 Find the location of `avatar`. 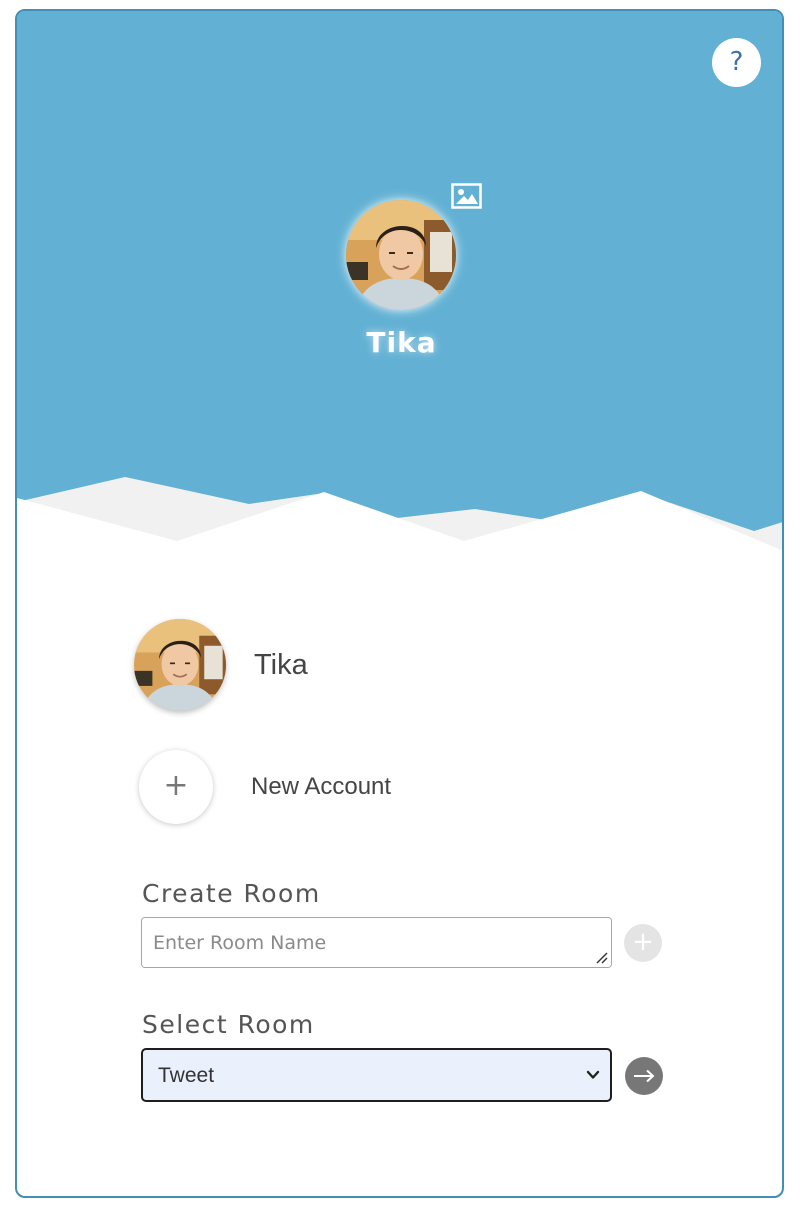

avatar is located at coordinates (180, 665).